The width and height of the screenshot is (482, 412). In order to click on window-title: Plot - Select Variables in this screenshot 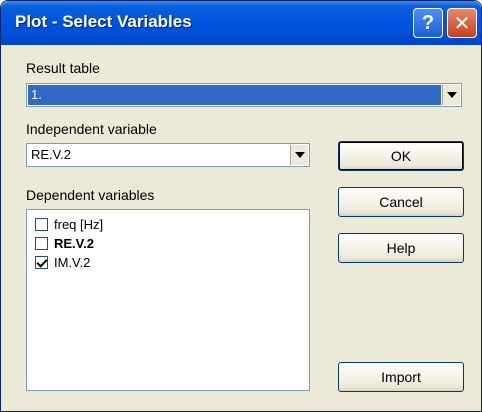, I will do `click(103, 21)`.